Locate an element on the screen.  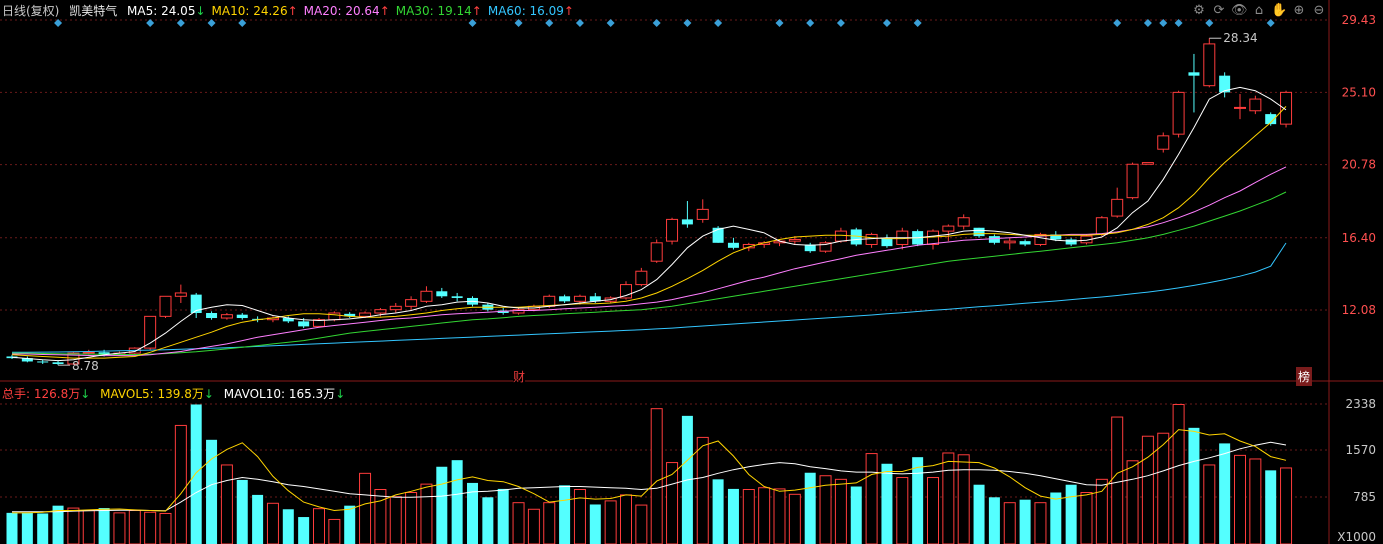
price-tick-label: 25.10 is located at coordinates (1359, 92).